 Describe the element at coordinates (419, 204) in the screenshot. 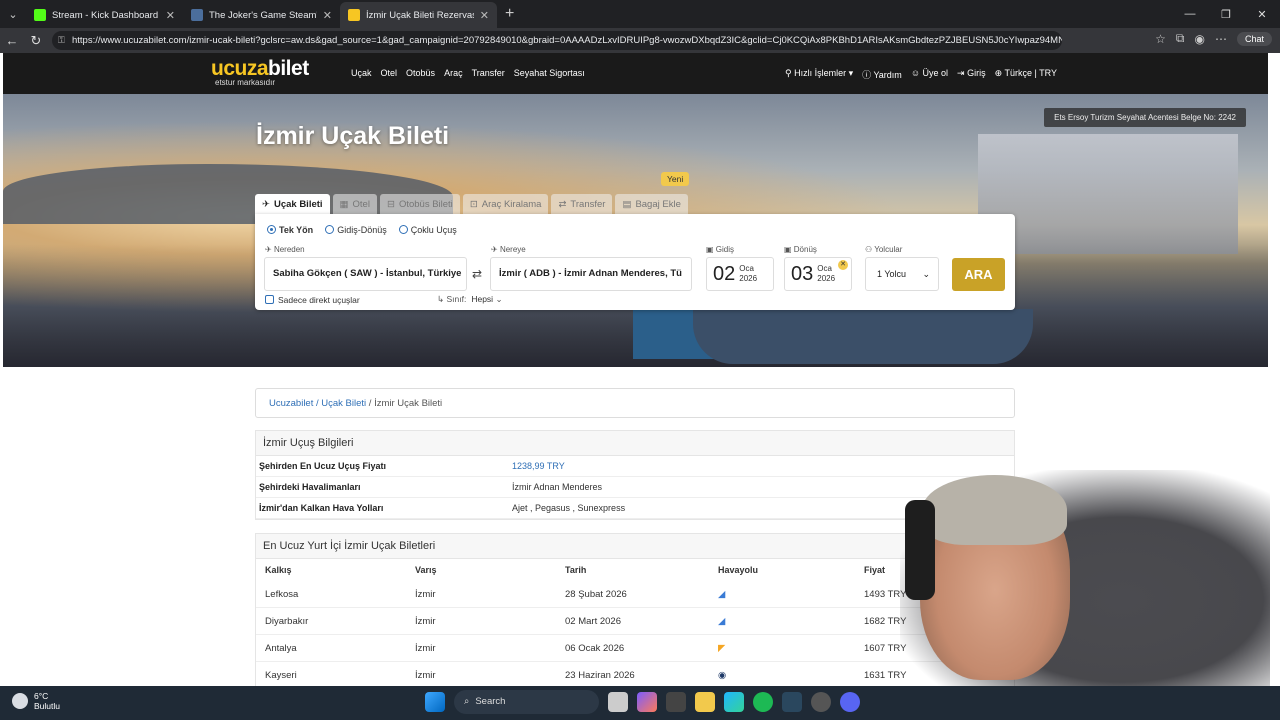

I see `tab-bus: ⊟ Otobüs Bileti` at that location.